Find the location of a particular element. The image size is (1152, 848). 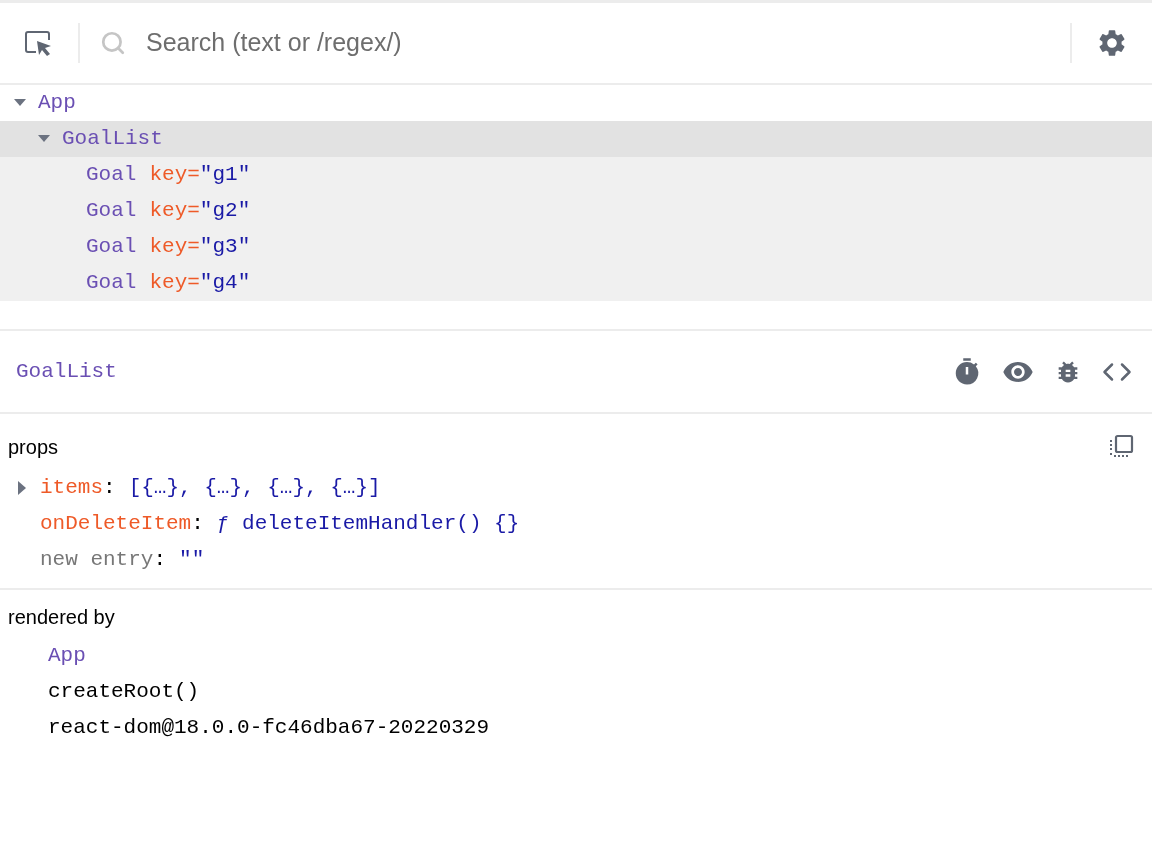

copy-button is located at coordinates (1121, 447).